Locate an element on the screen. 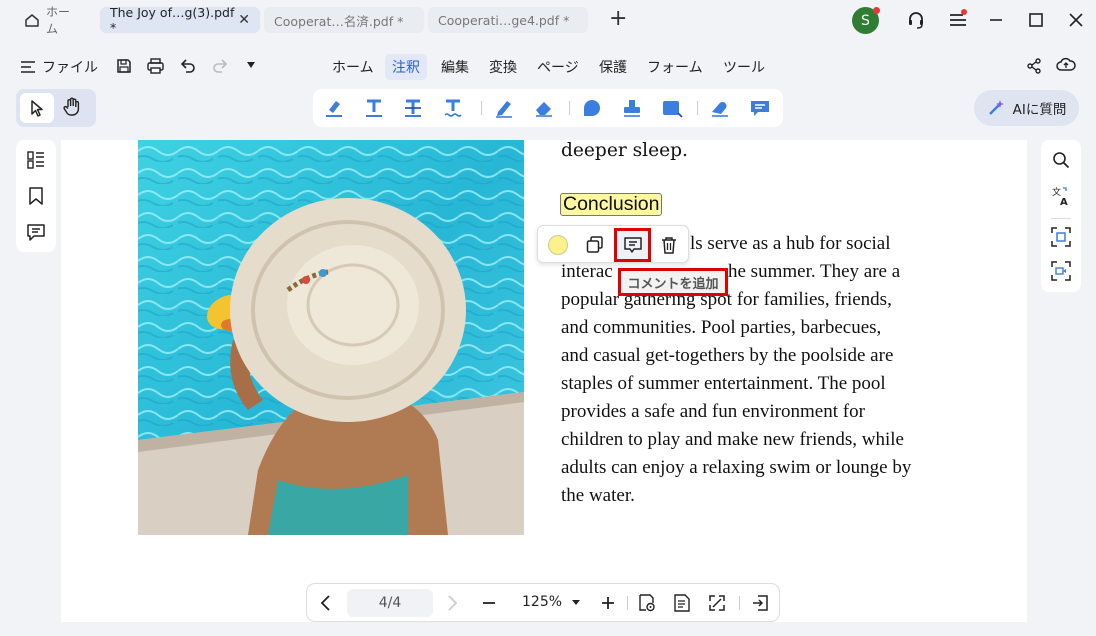 The width and height of the screenshot is (1096, 636). share-icon is located at coordinates (1034, 66).